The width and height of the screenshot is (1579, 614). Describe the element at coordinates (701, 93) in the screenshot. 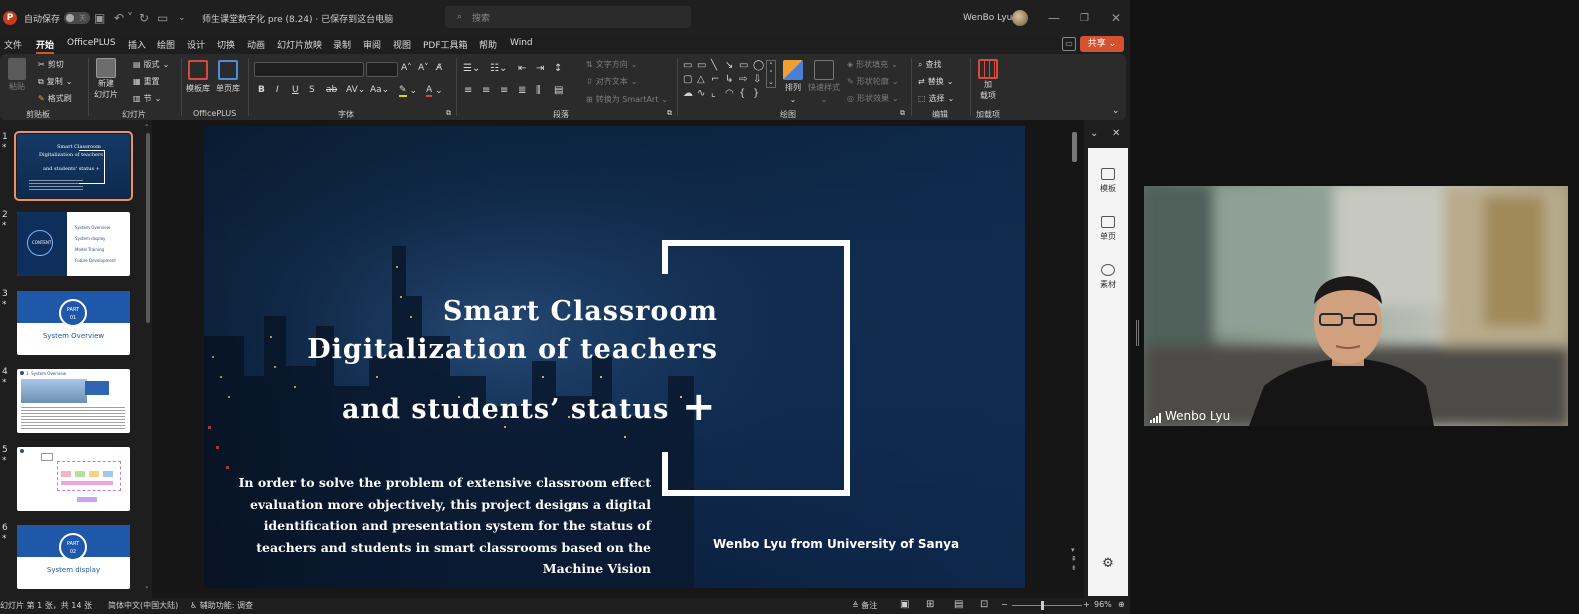

I see `curve-shape-icon: ∿` at that location.